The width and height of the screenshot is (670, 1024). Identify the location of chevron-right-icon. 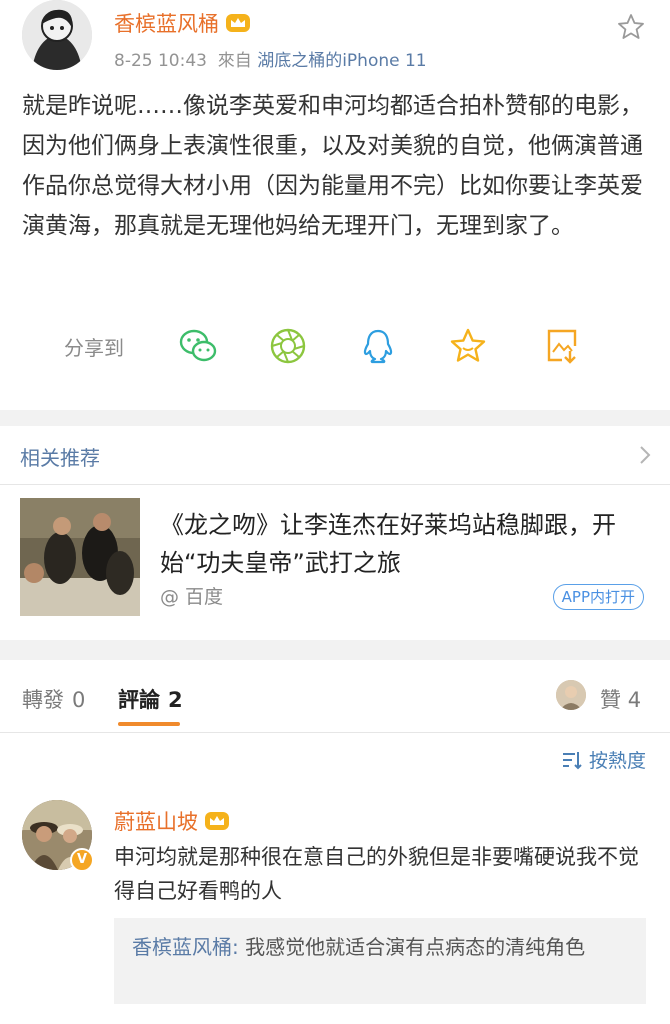
(645, 455).